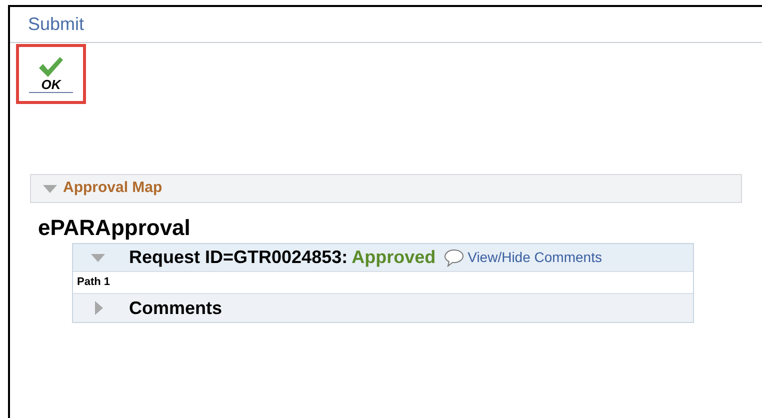 The image size is (762, 418). What do you see at coordinates (383, 308) in the screenshot?
I see `comments-header: Comments` at bounding box center [383, 308].